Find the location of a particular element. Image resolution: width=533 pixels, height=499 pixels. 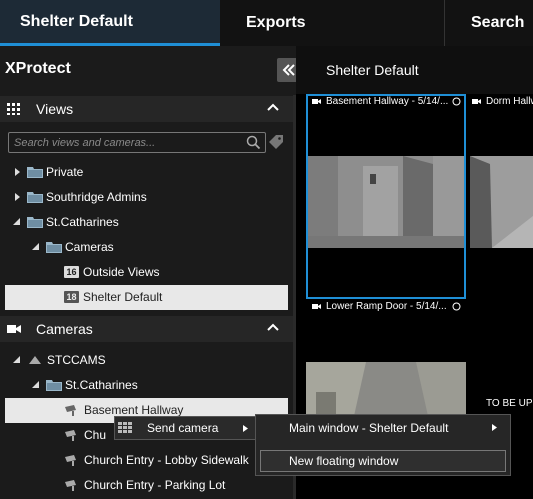

server-icon is located at coordinates (35, 360).